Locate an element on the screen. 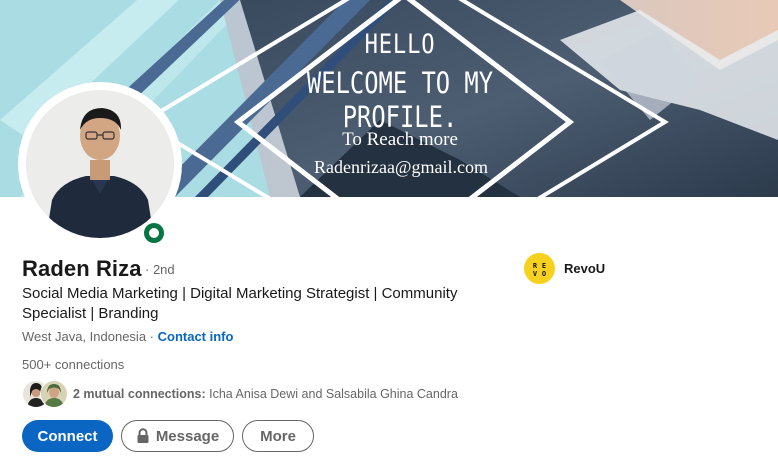 This screenshot has height=468, width=778. connection-degree: · 2nd is located at coordinates (160, 269).